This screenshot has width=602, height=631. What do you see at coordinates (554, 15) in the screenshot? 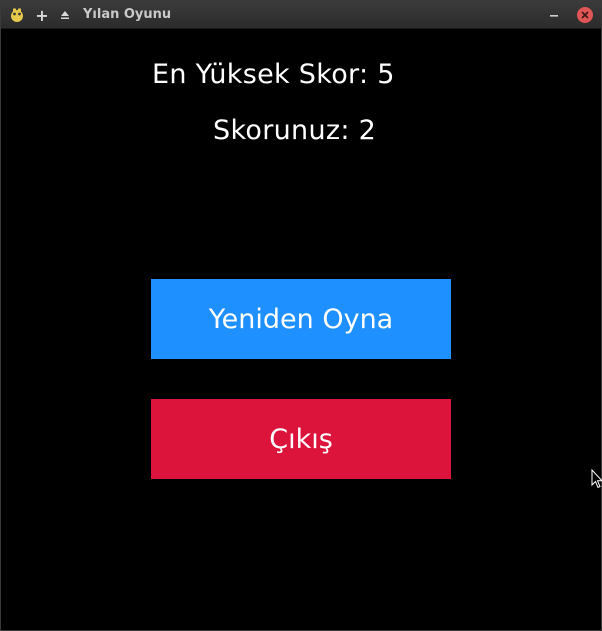
I see `minimize-icon` at bounding box center [554, 15].